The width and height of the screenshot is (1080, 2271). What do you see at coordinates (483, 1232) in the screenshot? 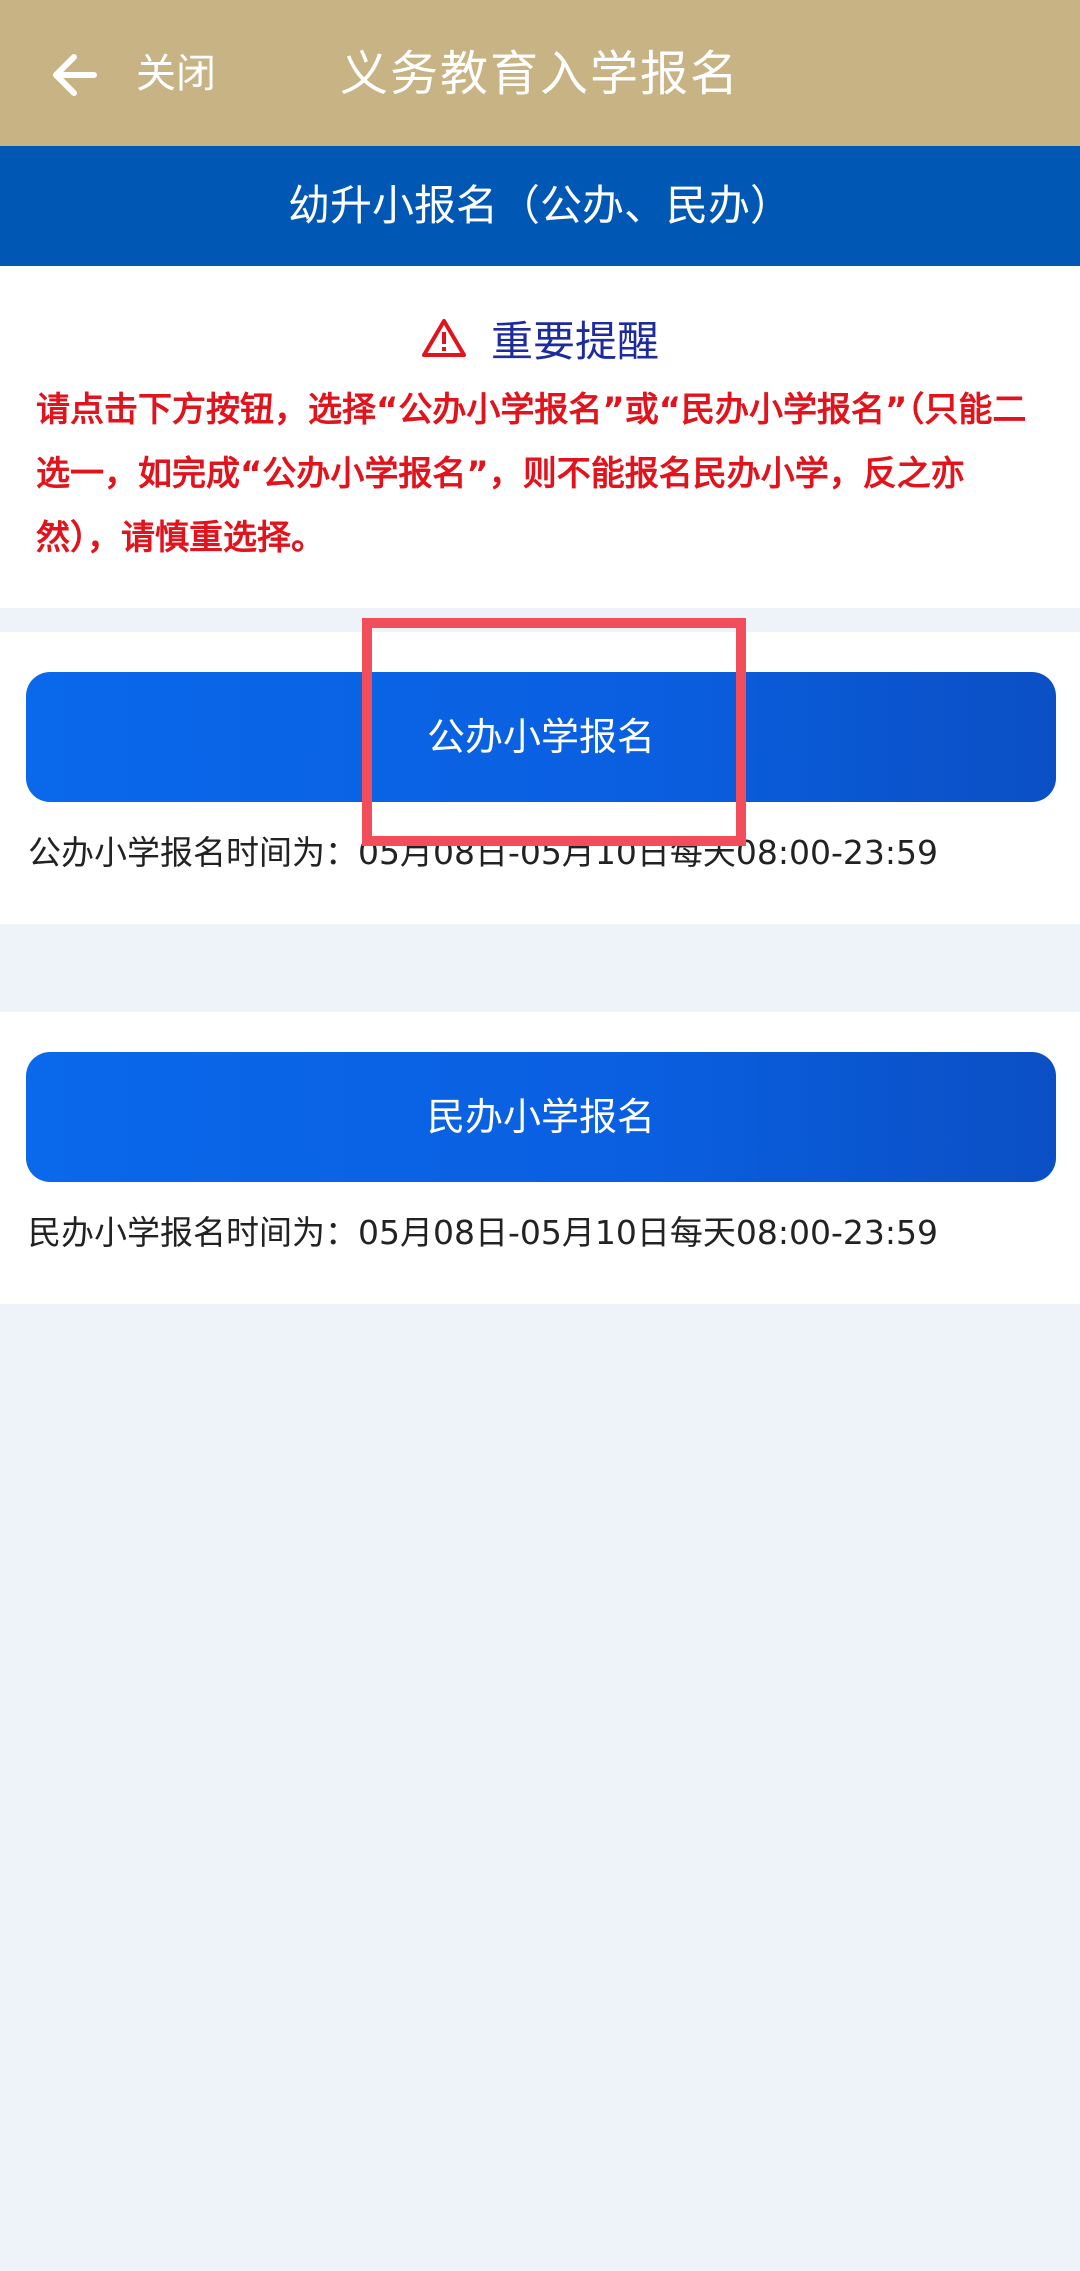
I see `private-school-signup-time: 民办小学报名时间为：05月08日-05月10日每天08:00-23:59` at bounding box center [483, 1232].